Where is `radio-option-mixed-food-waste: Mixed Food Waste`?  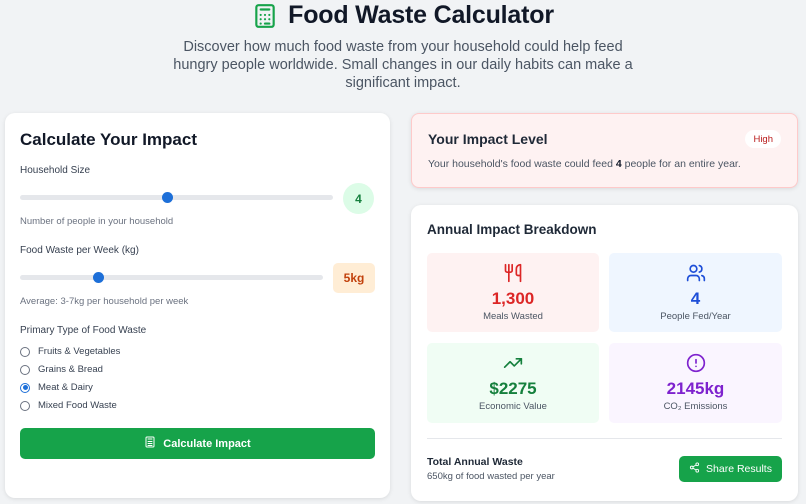
radio-option-mixed-food-waste: Mixed Food Waste is located at coordinates (68, 405).